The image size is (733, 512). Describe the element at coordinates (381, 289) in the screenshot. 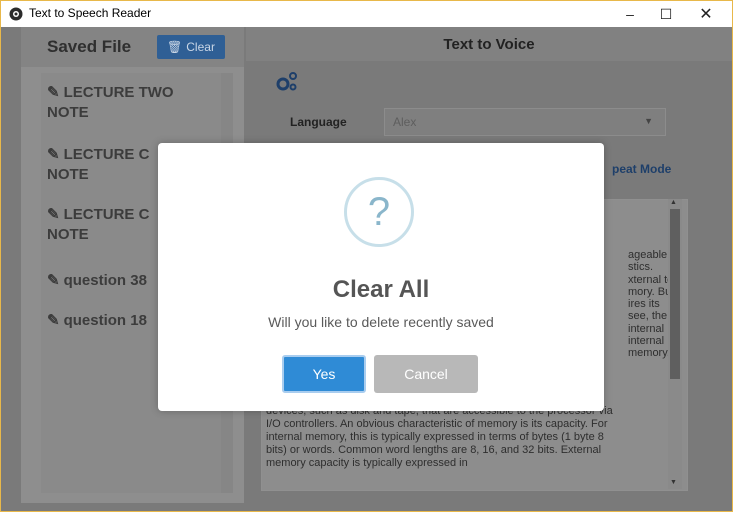

I see `dialog-title: Clear All` at that location.